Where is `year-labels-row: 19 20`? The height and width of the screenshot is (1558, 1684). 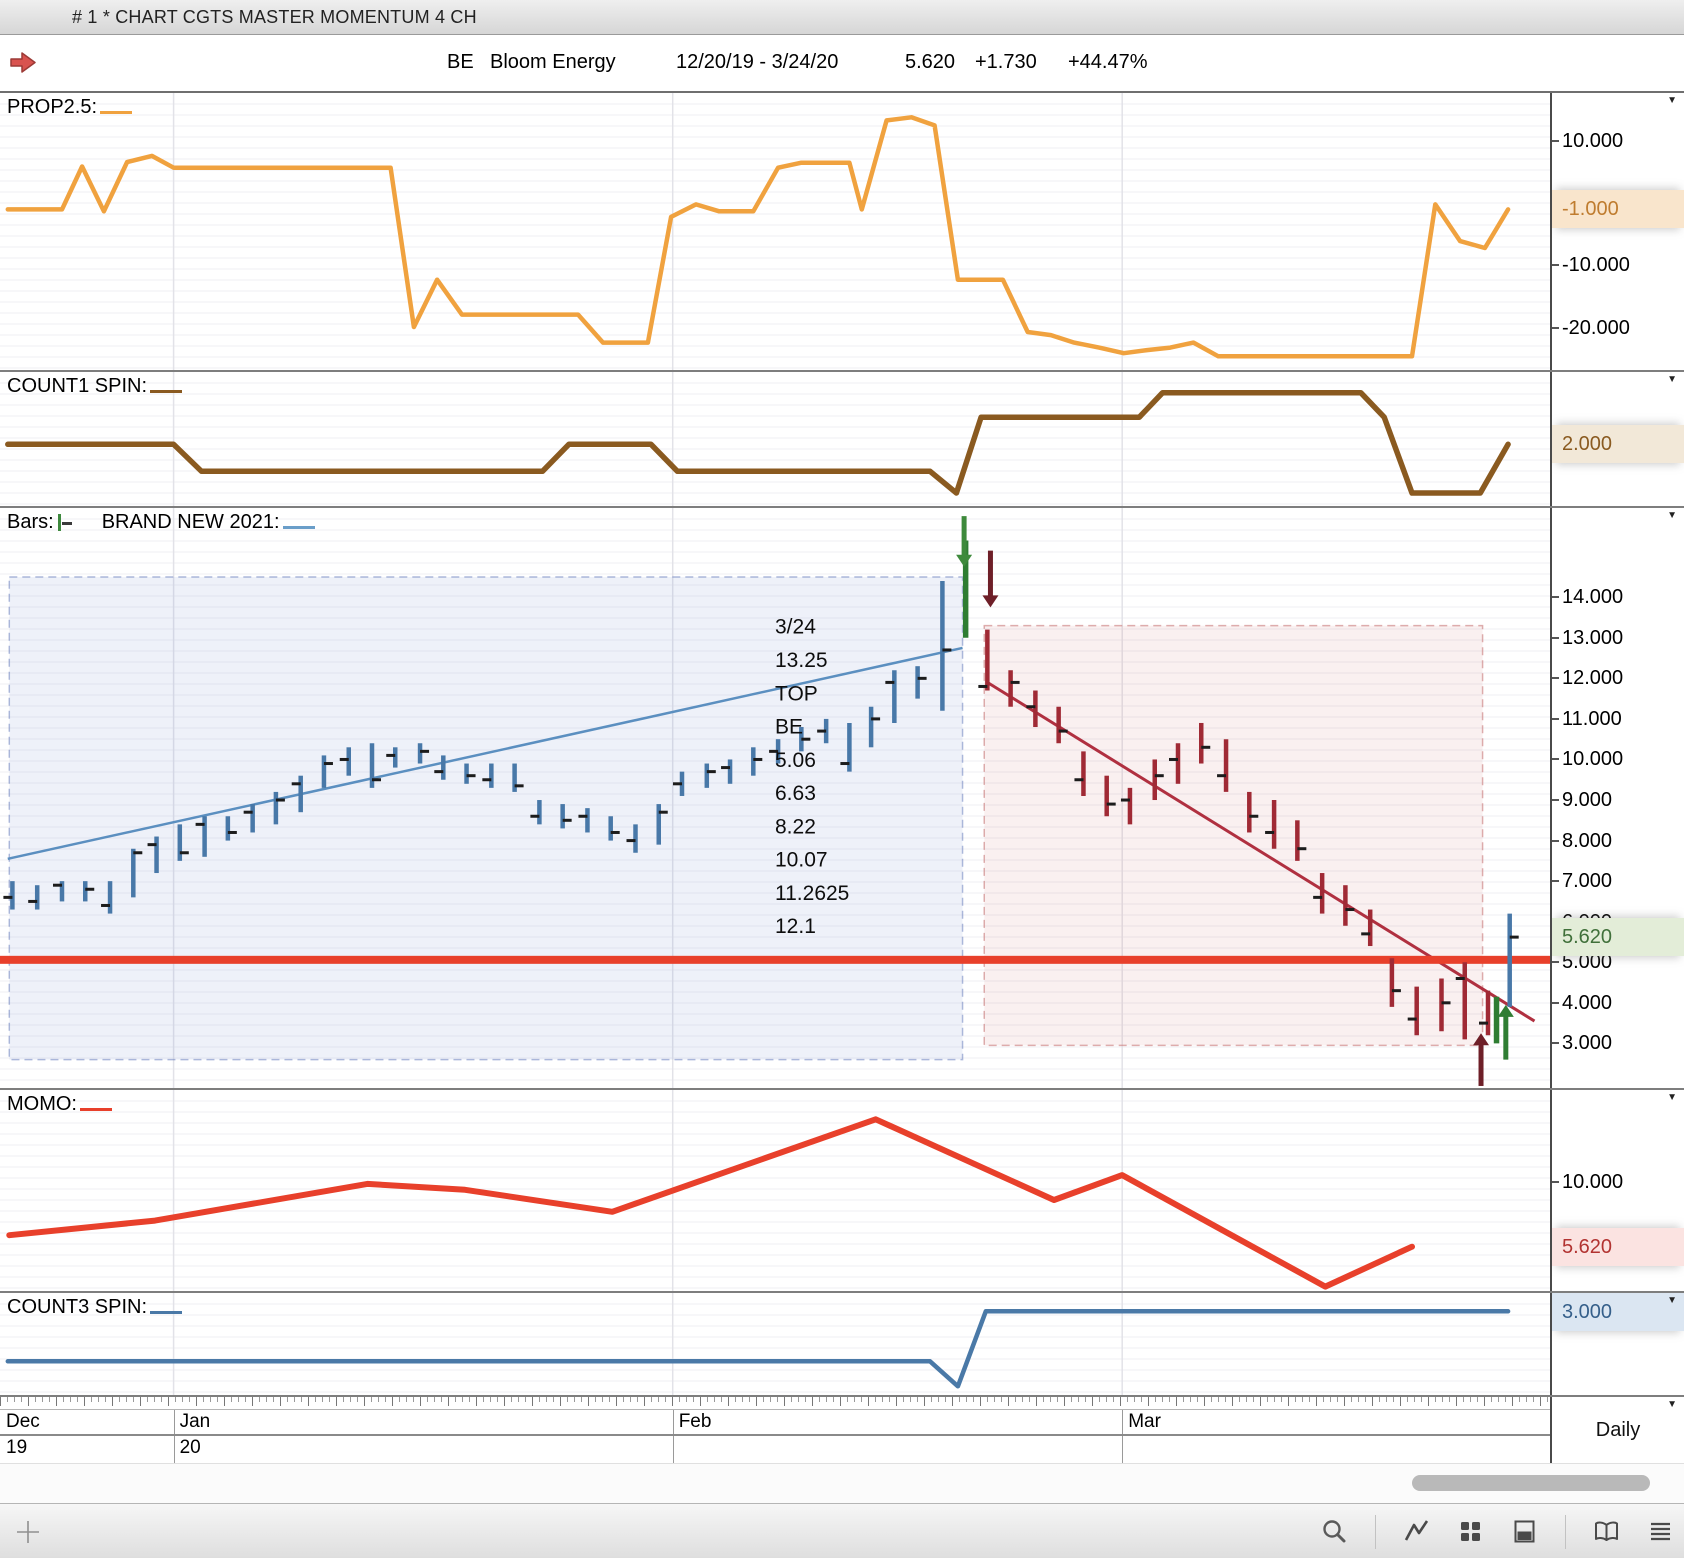 year-labels-row: 19 20 is located at coordinates (775, 1449).